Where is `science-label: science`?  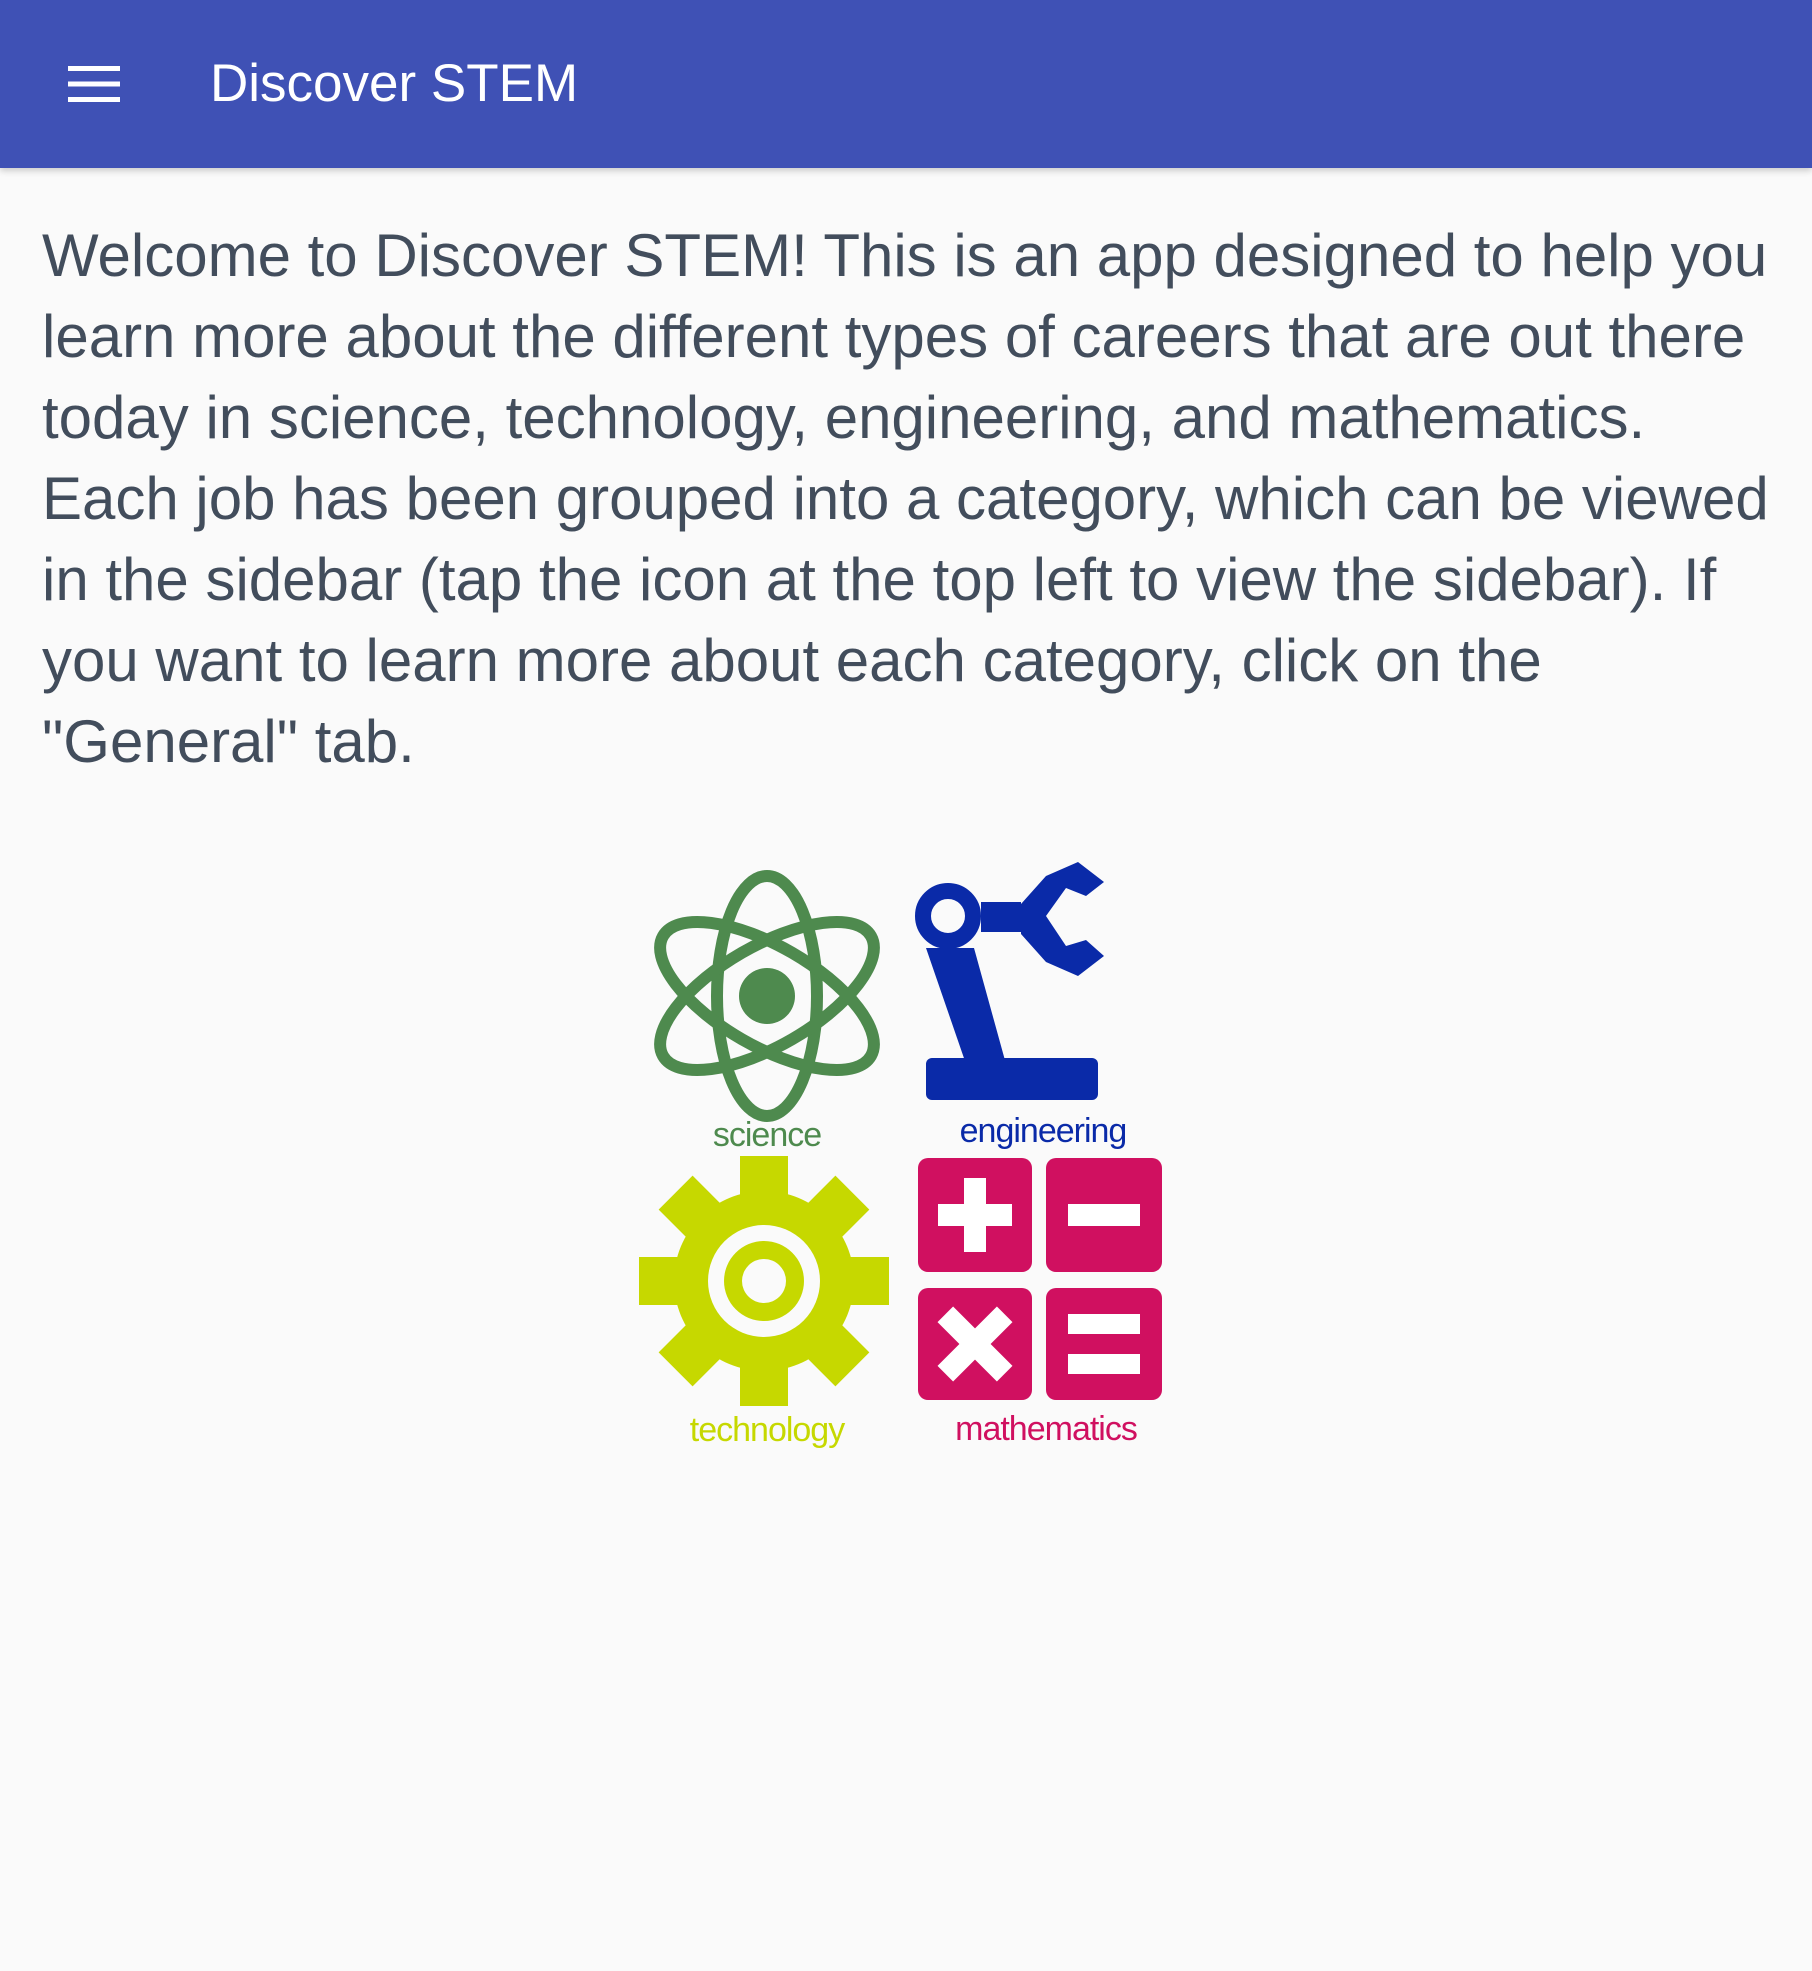
science-label: science is located at coordinates (767, 1135).